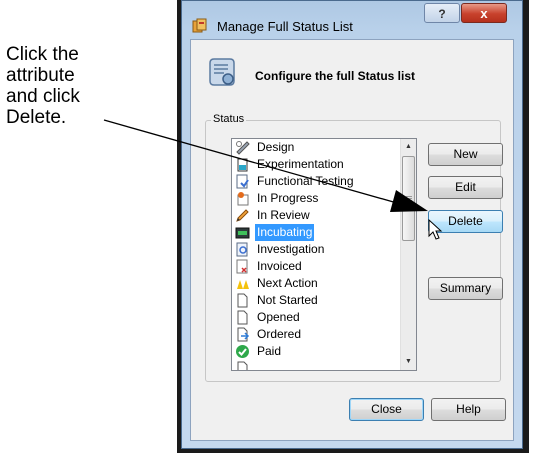 The width and height of the screenshot is (544, 453). I want to click on mouse-pointer-icon, so click(435, 229).